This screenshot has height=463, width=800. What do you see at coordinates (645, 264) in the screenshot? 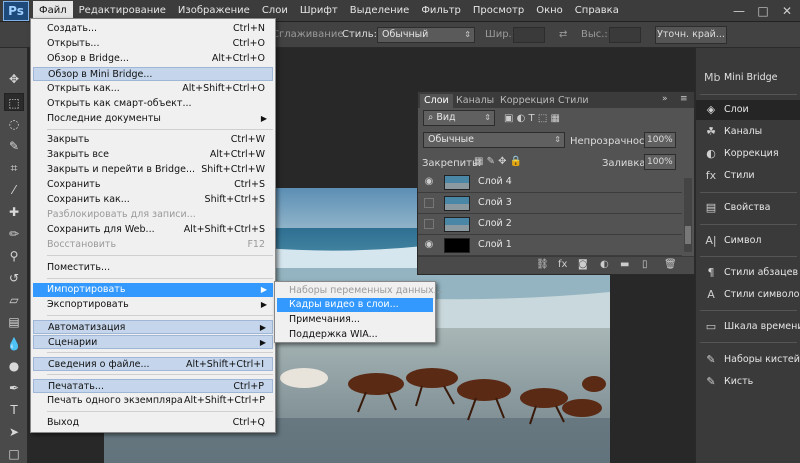
I see `new-layer-icon: ▯` at bounding box center [645, 264].